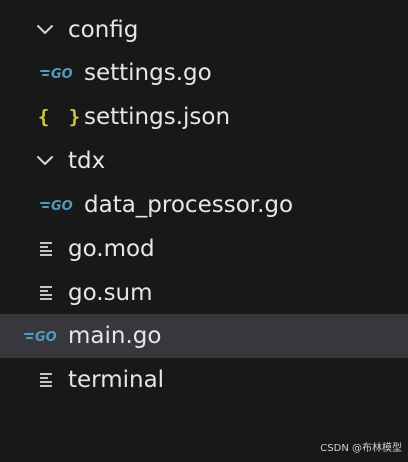 The height and width of the screenshot is (462, 408). I want to click on tree-folder-tdx: tdx, so click(204, 161).